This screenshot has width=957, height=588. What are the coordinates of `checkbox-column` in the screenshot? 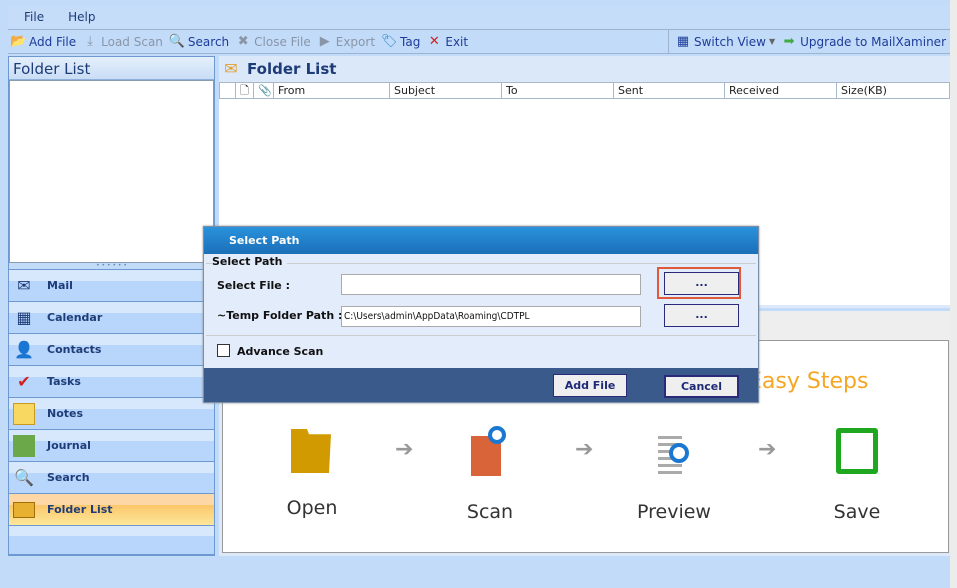 It's located at (228, 90).